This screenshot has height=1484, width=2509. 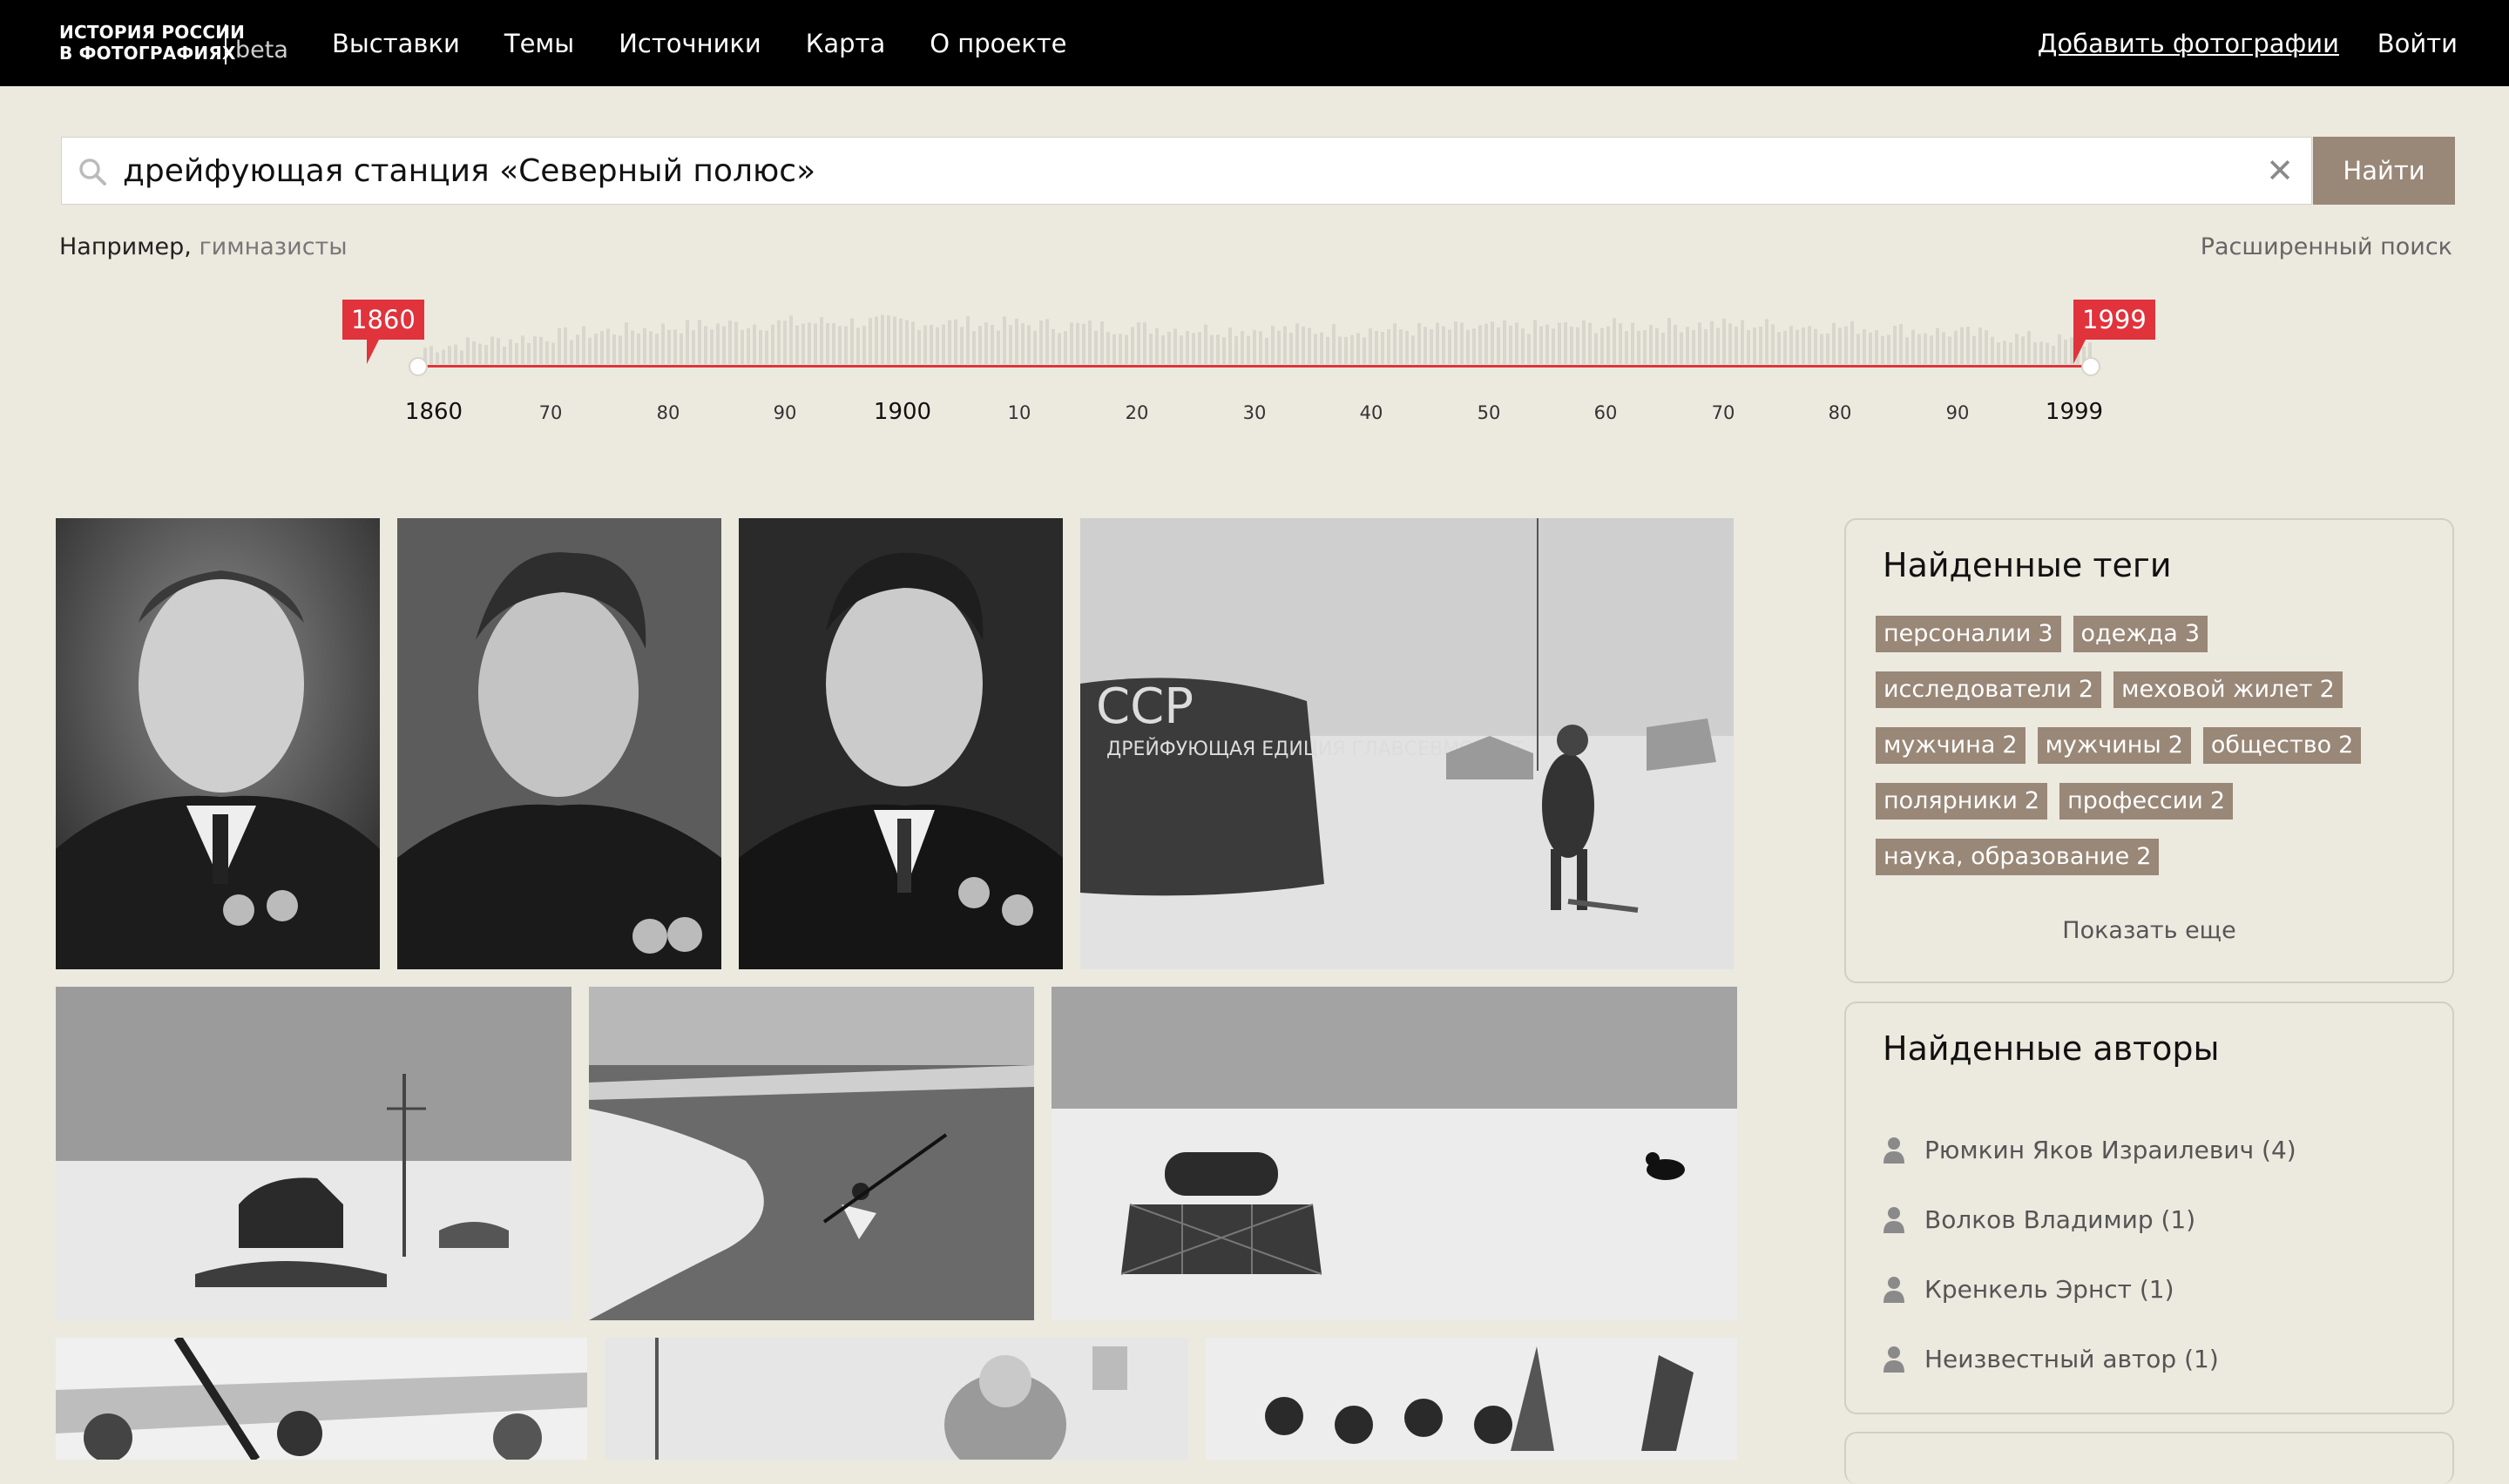 What do you see at coordinates (2175, 745) in the screenshot?
I see `tag-count: 2` at bounding box center [2175, 745].